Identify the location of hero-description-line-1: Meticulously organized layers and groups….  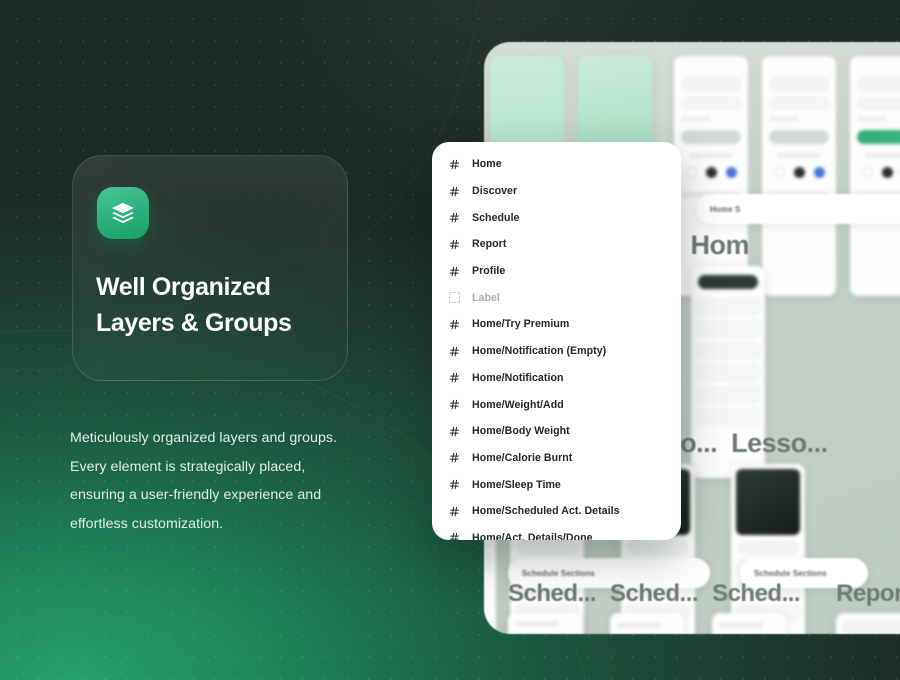
(204, 438).